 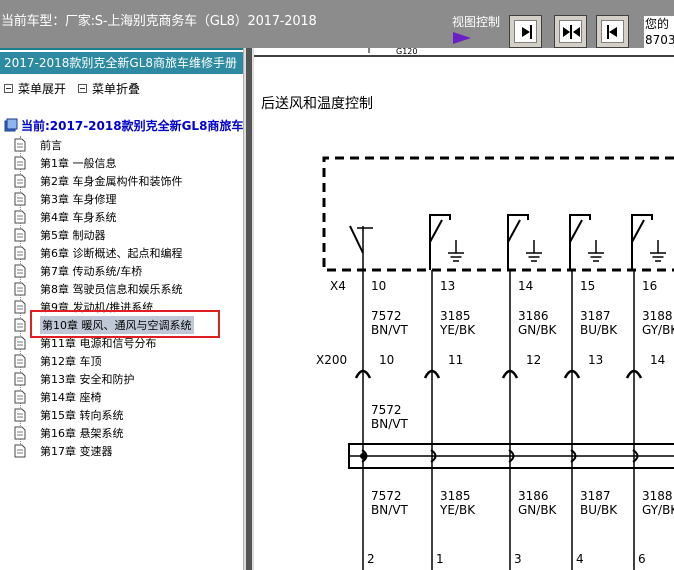 I want to click on tree-item: 第7章 传动系统/车桥, so click(x=78, y=271).